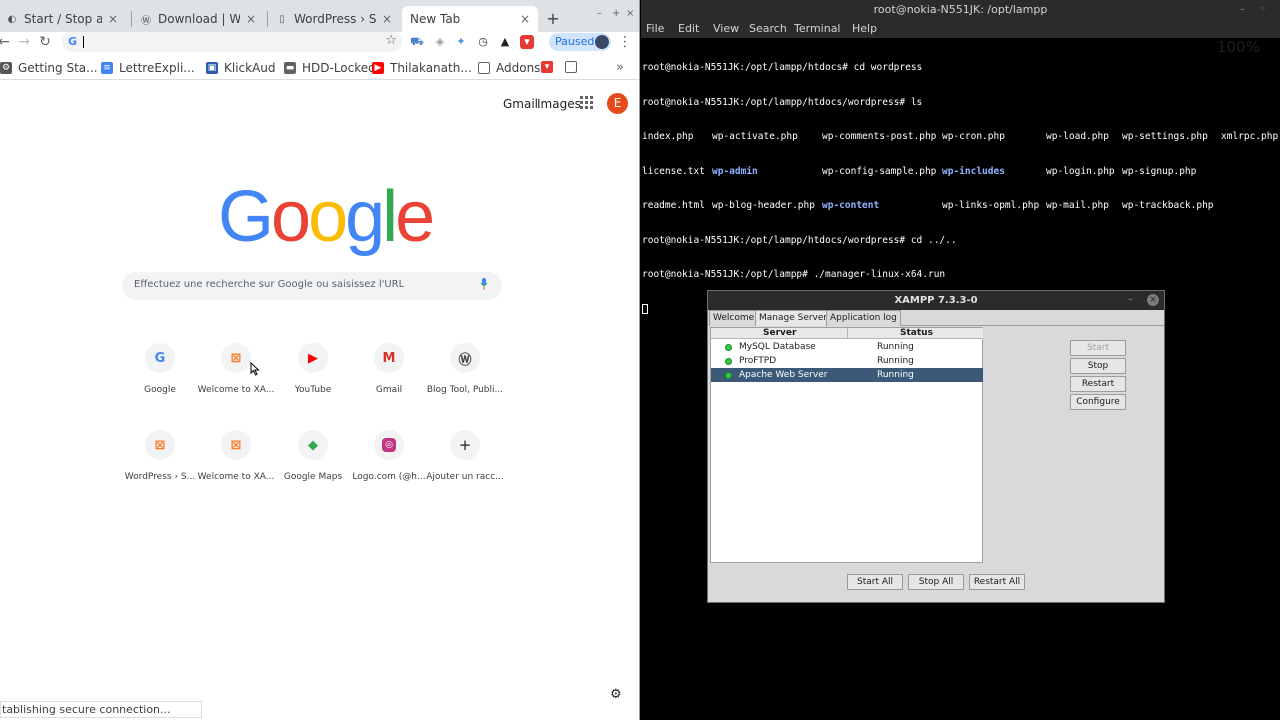 Image resolution: width=1280 pixels, height=720 pixels. Describe the element at coordinates (417, 42) in the screenshot. I see `extension-cart-icon: ⛟` at that location.